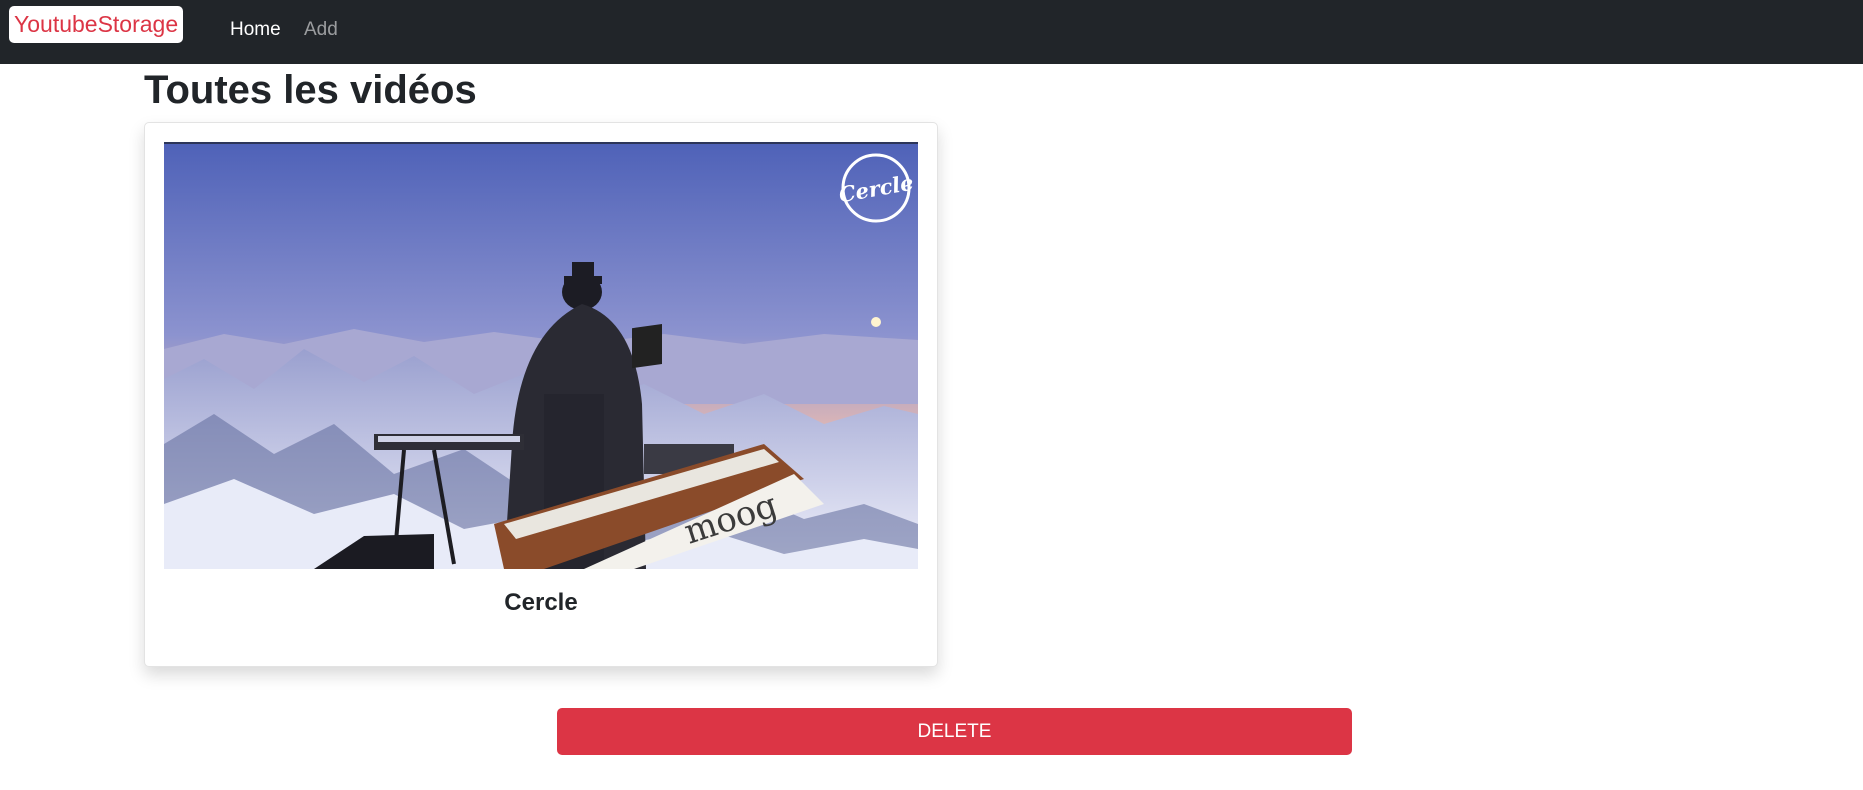 This screenshot has height=790, width=1863. I want to click on nav-link-add: Add, so click(321, 30).